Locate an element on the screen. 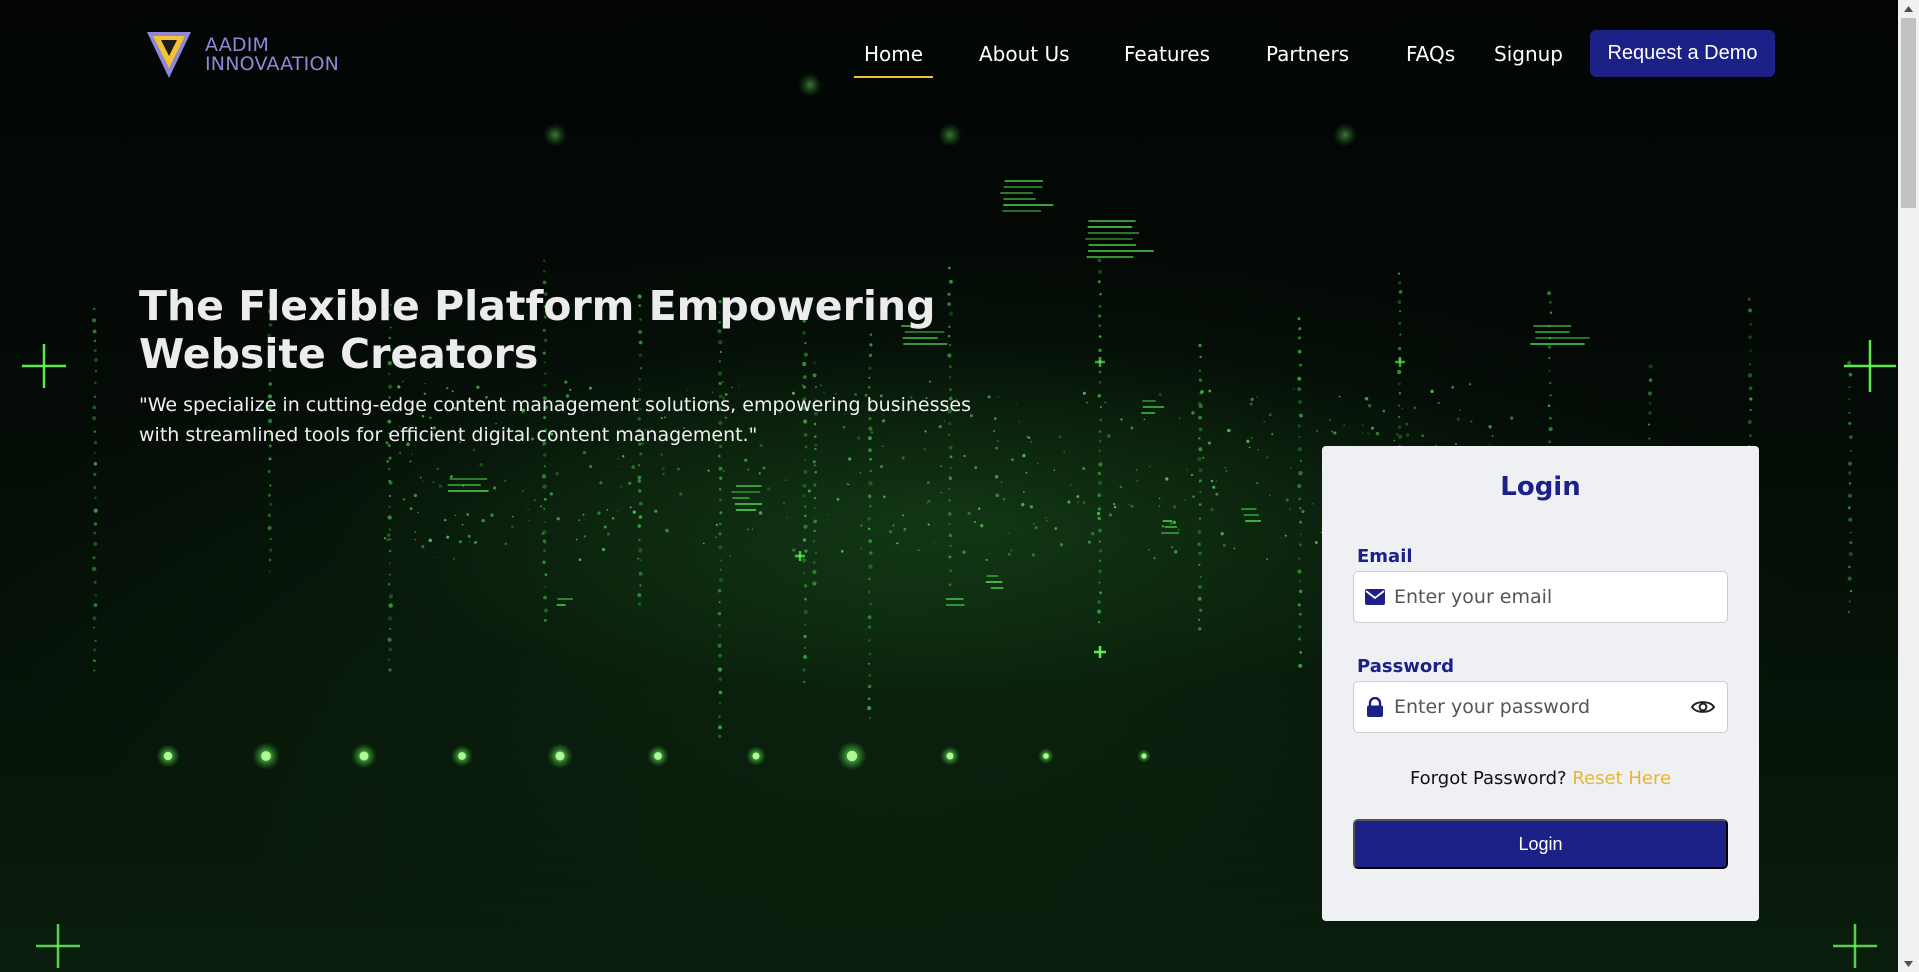 This screenshot has height=972, width=1919. forgot-password-row: Forgot Password? Reset Here is located at coordinates (1540, 778).